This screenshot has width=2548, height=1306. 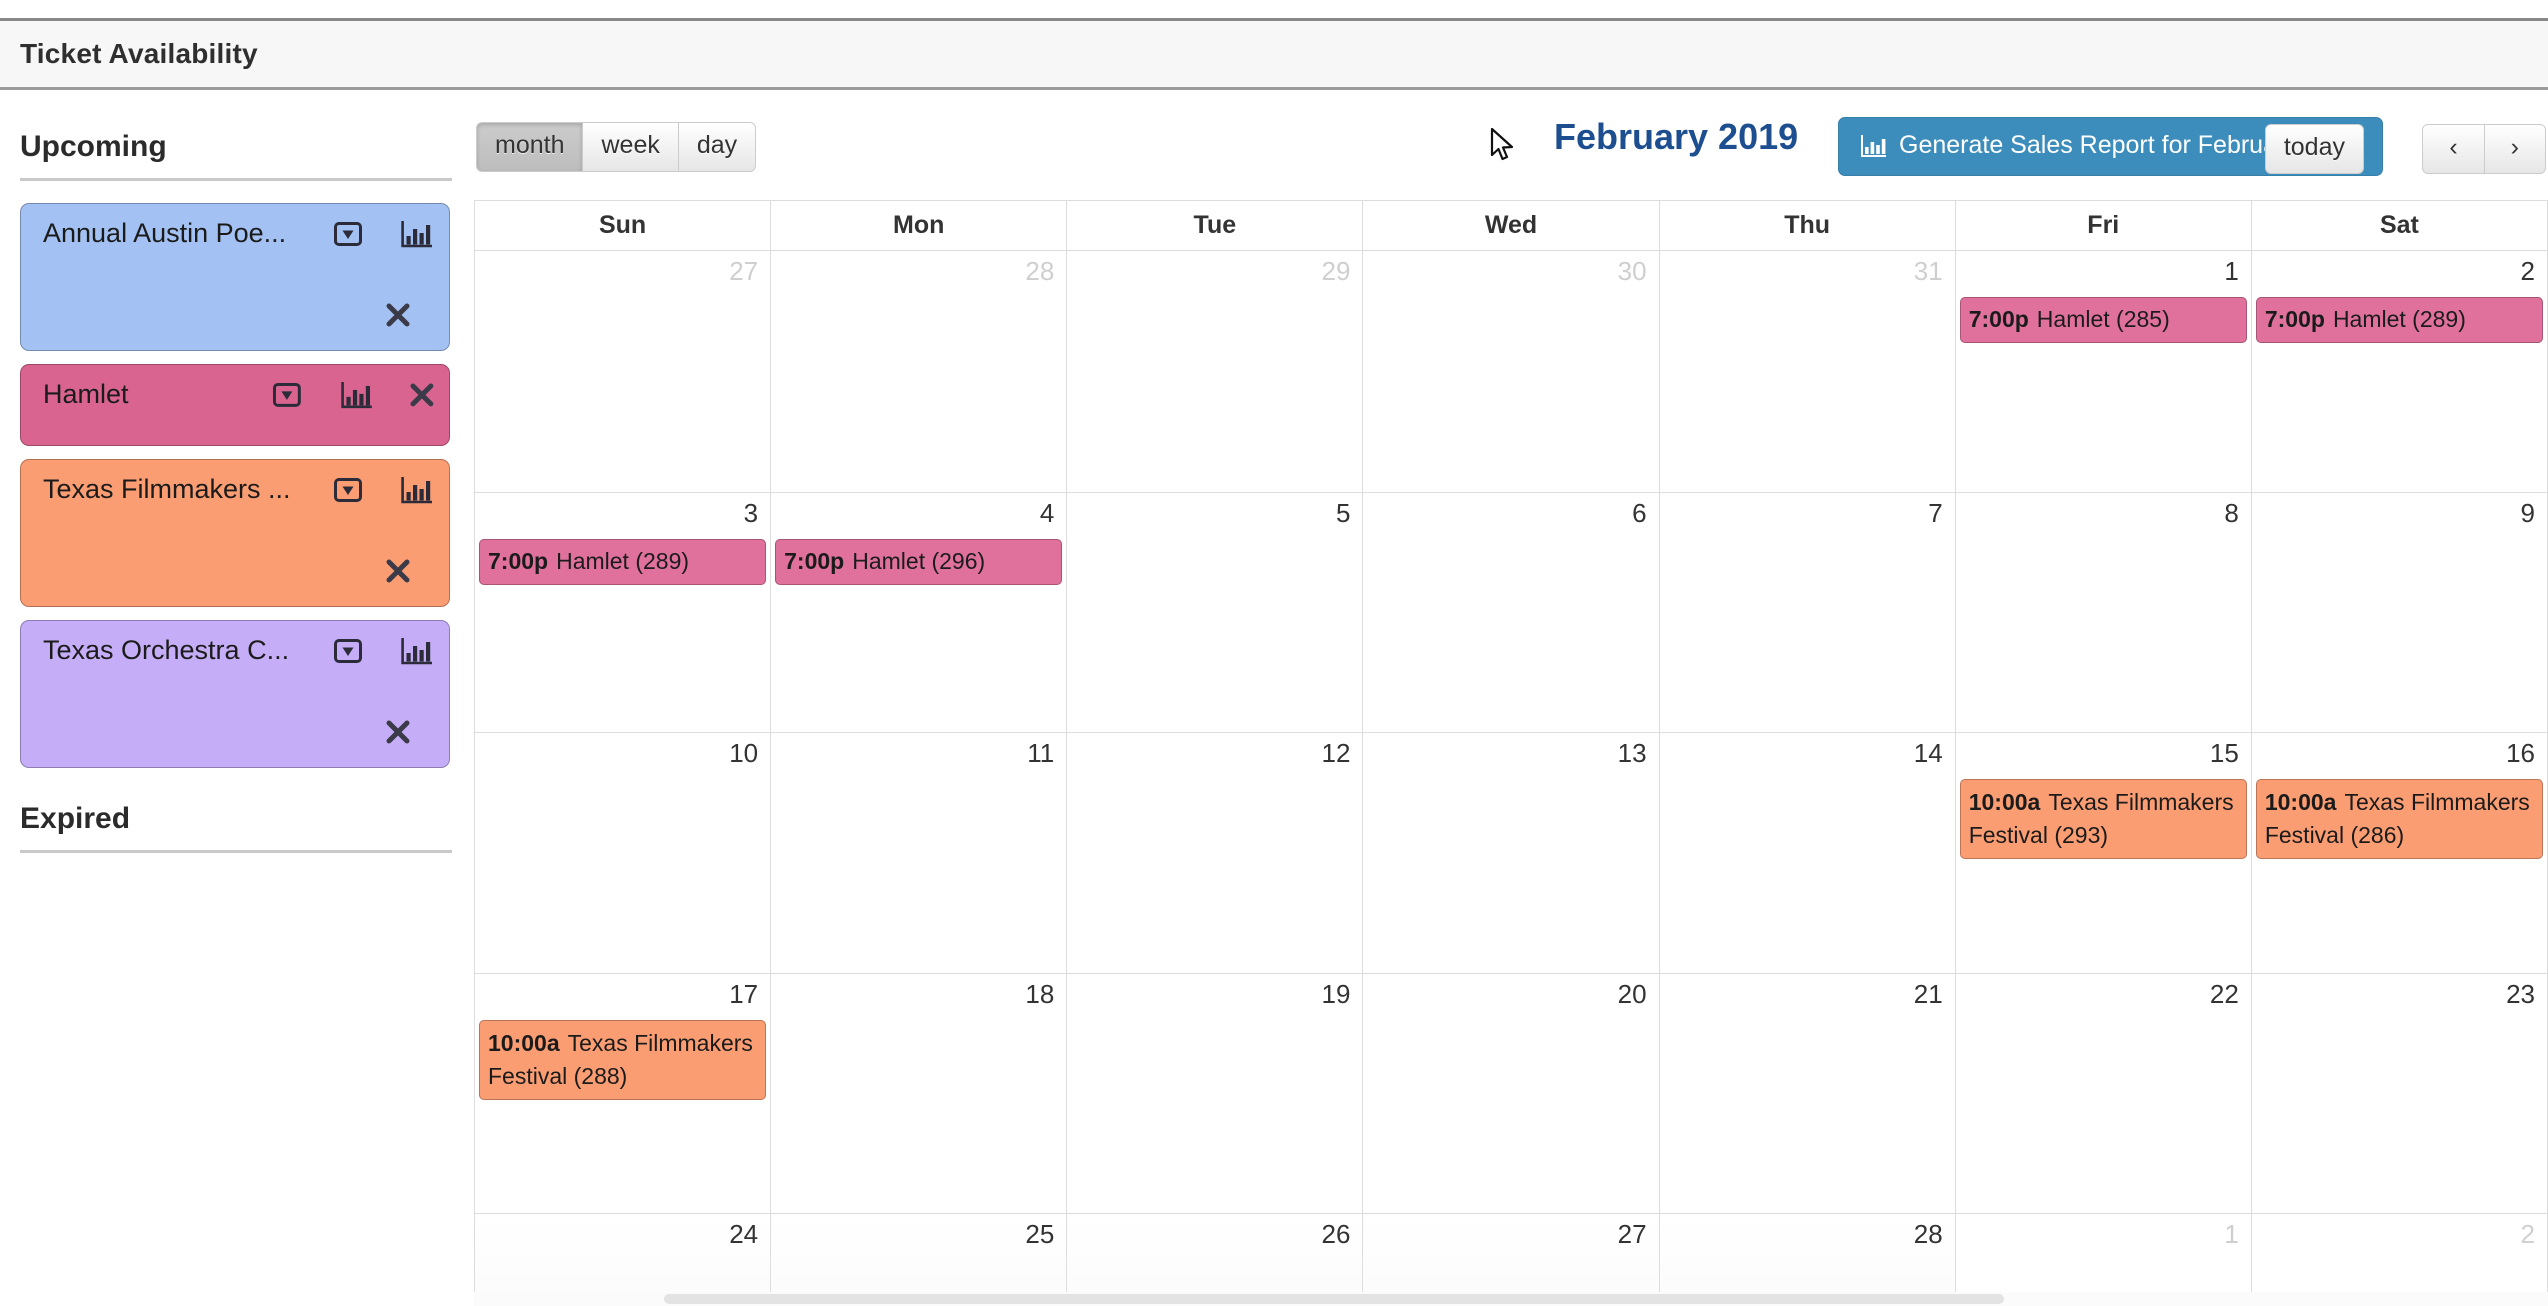 I want to click on calendar-day-cell: 19, so click(x=1215, y=1093).